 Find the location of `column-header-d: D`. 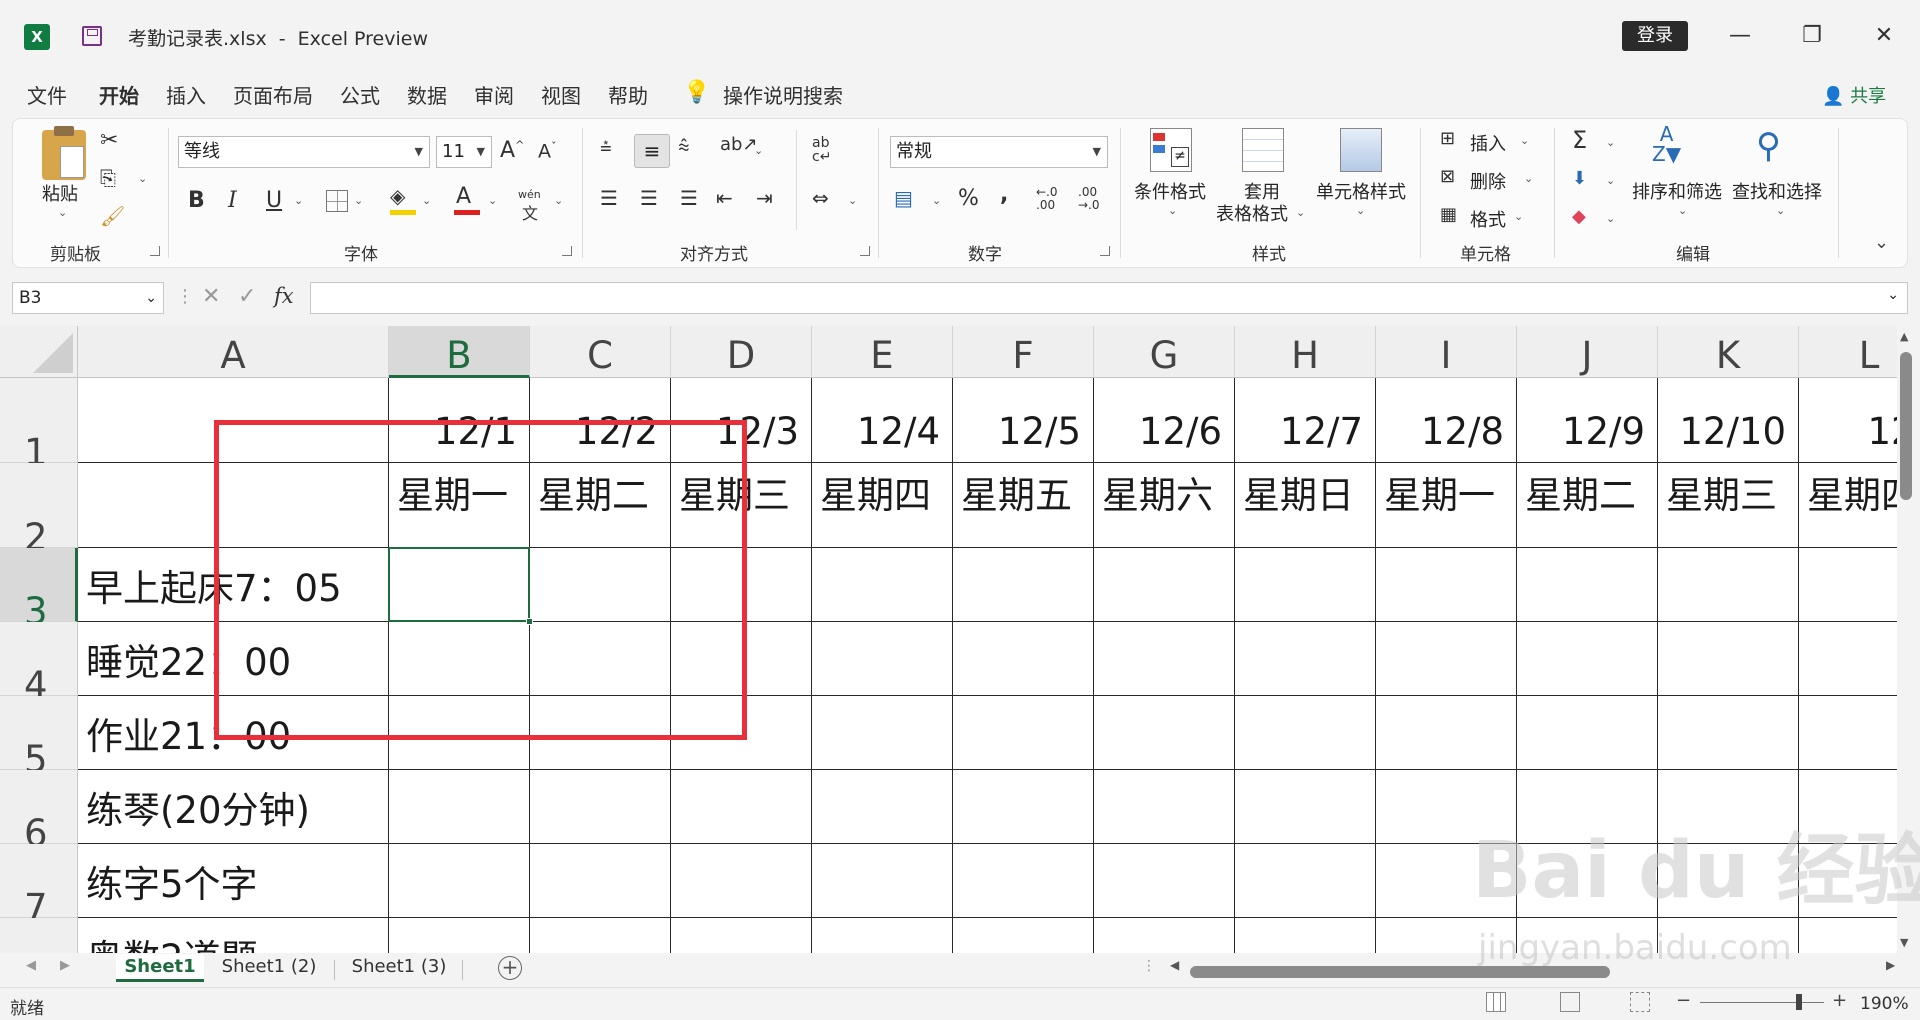

column-header-d: D is located at coordinates (741, 352).